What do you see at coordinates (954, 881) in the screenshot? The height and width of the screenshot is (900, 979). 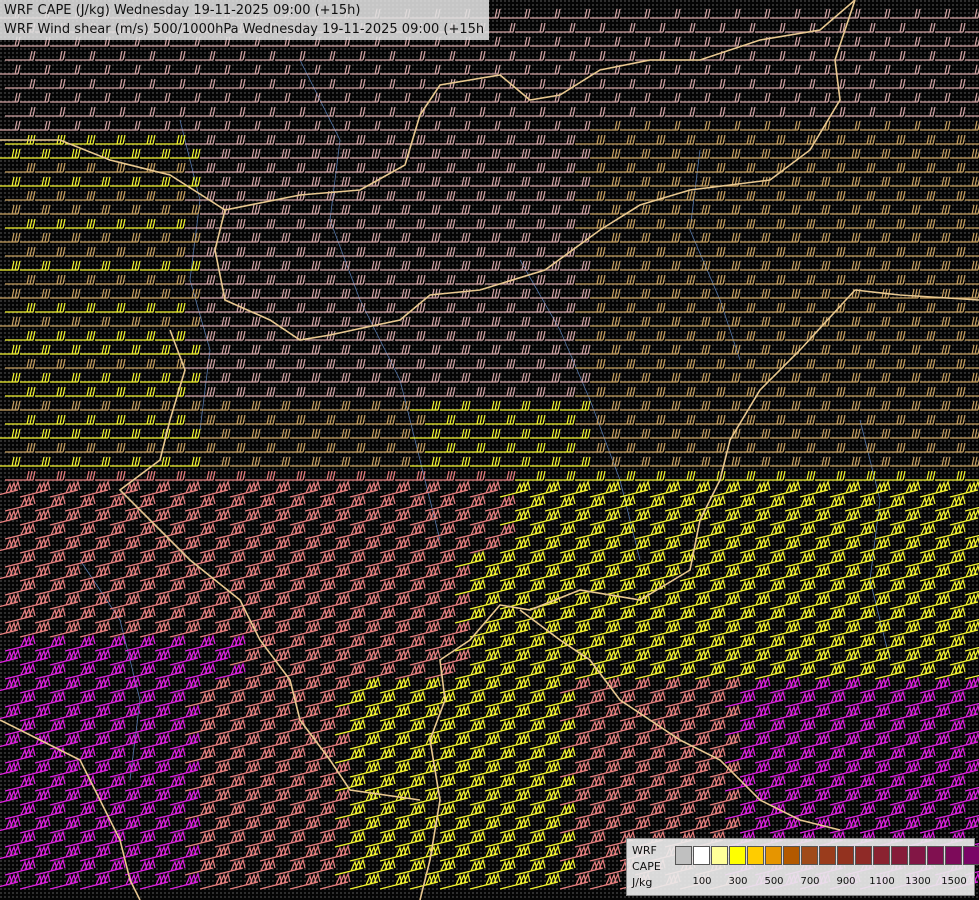 I see `legend-tick-label: 1500` at bounding box center [954, 881].